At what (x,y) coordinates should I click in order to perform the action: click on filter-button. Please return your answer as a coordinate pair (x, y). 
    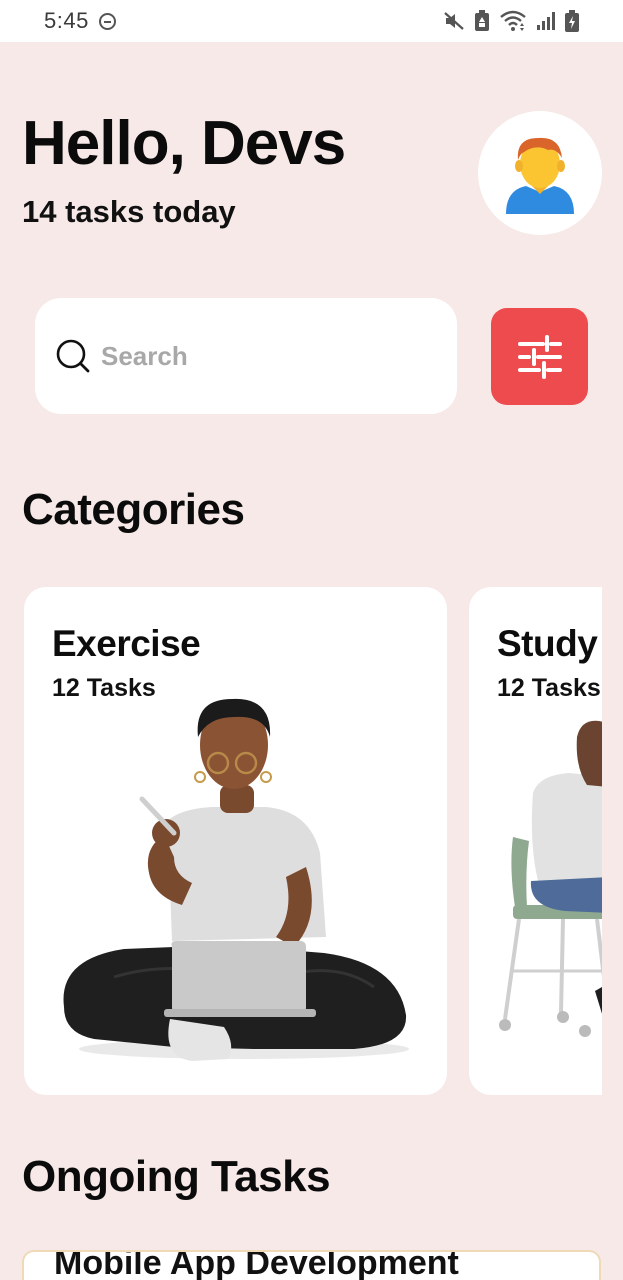
    Looking at the image, I should click on (539, 356).